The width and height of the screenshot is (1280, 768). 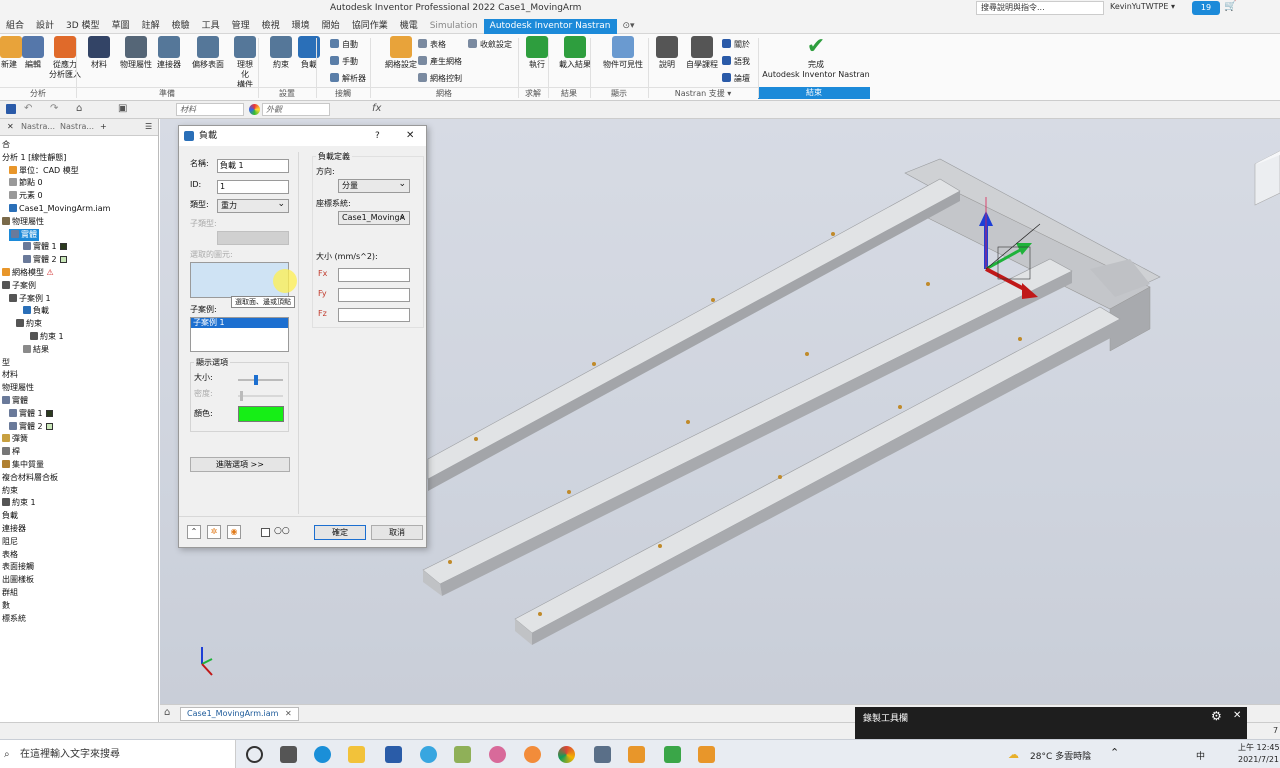 I want to click on subcase-list-item: 子案例 1, so click(x=239, y=323).